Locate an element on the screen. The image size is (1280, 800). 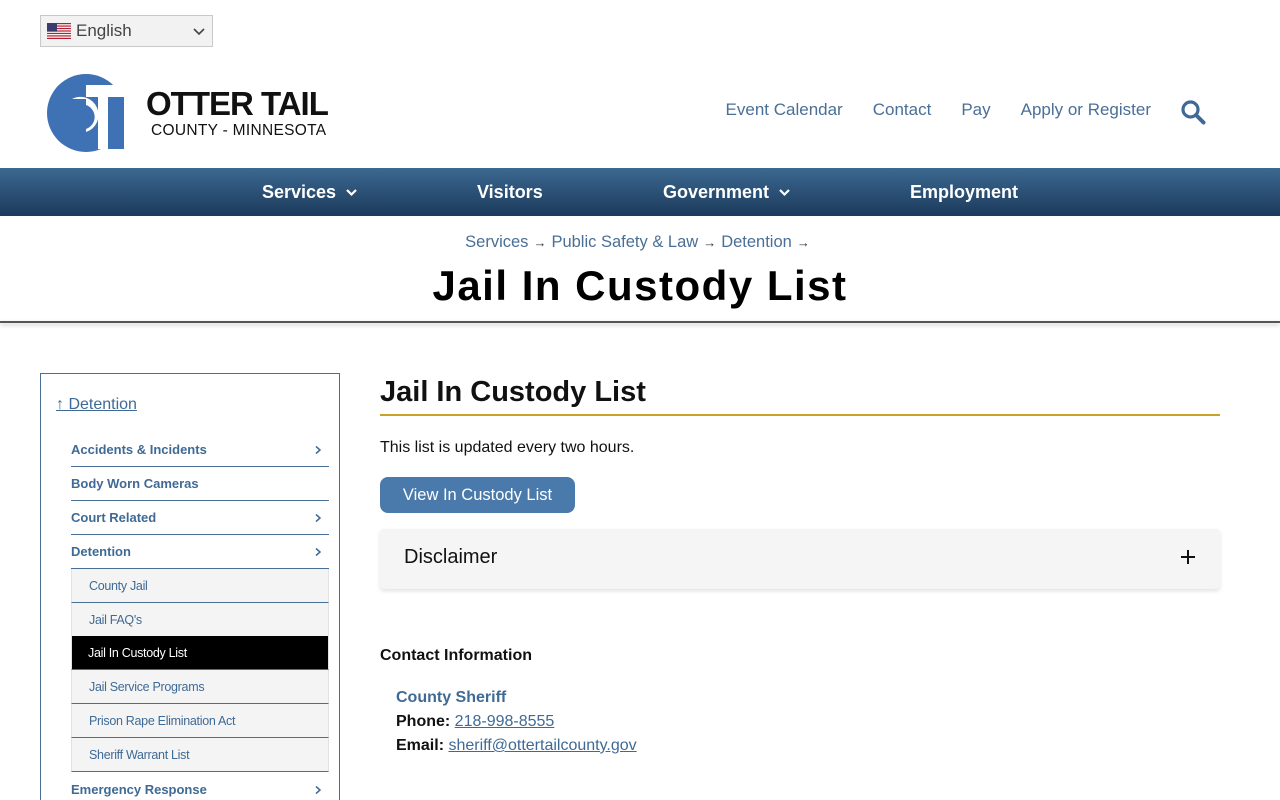
sidebar-parent-link: ↑ Detention is located at coordinates (96, 405).